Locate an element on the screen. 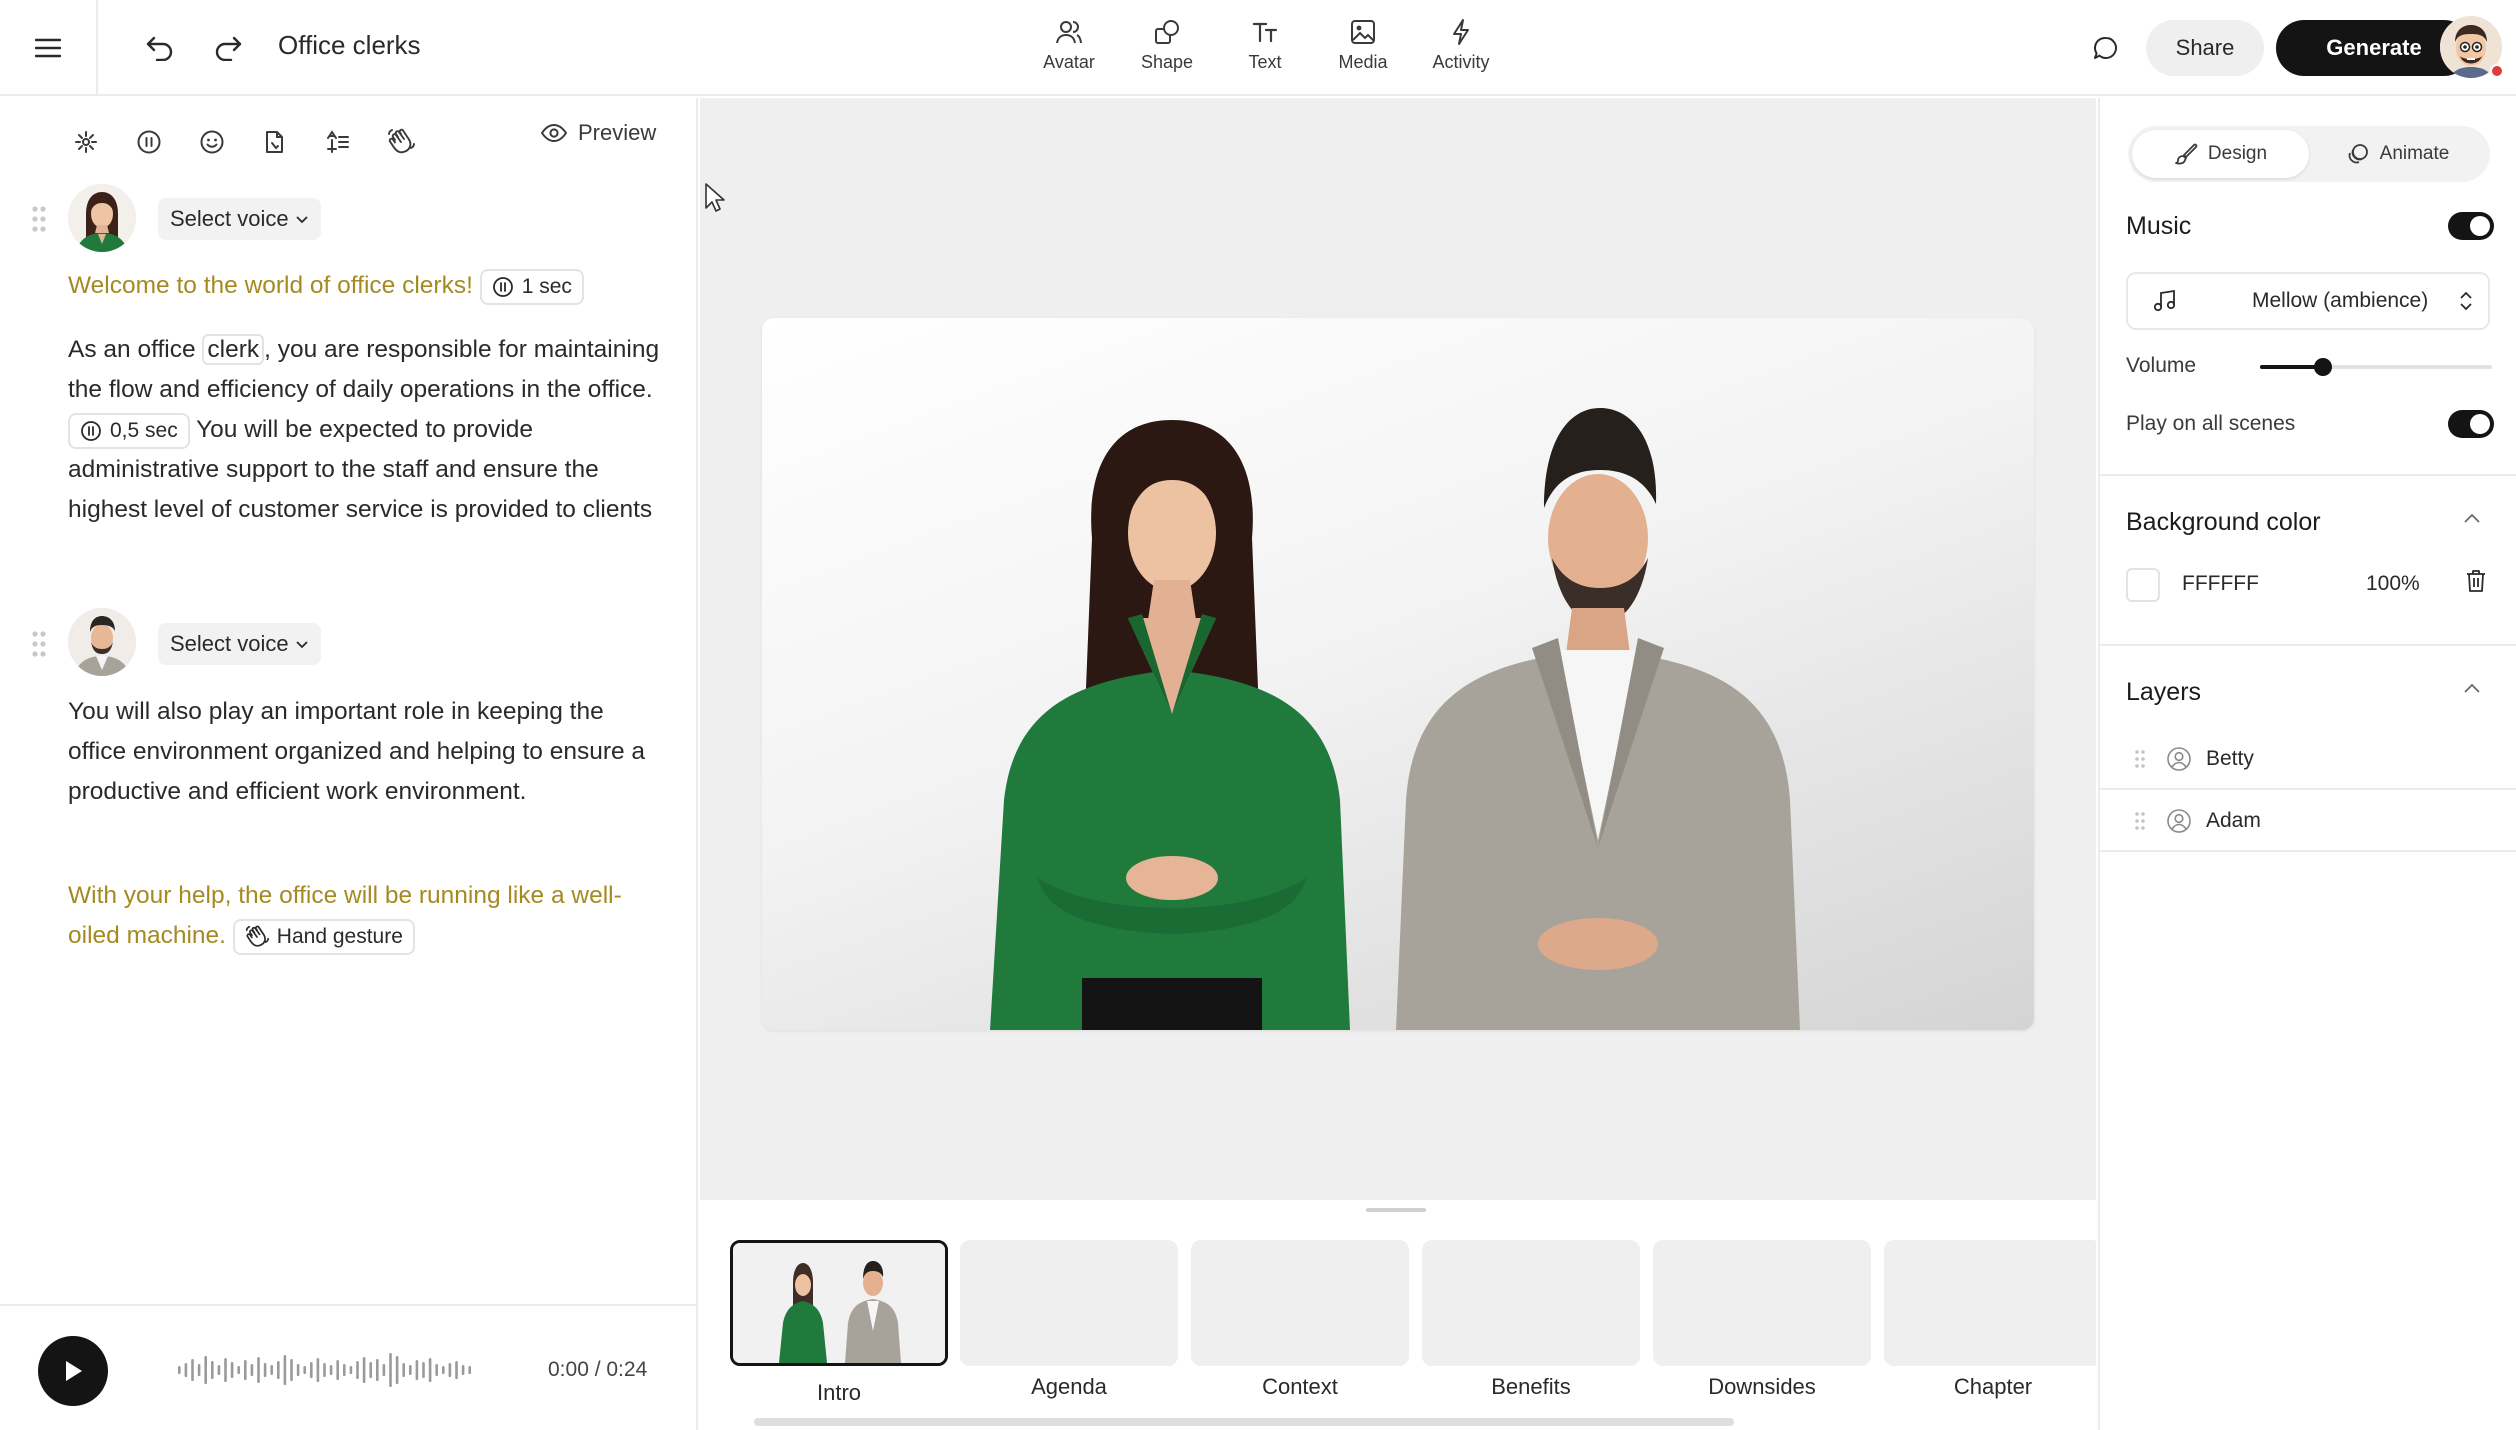  undo-button is located at coordinates (160, 48).